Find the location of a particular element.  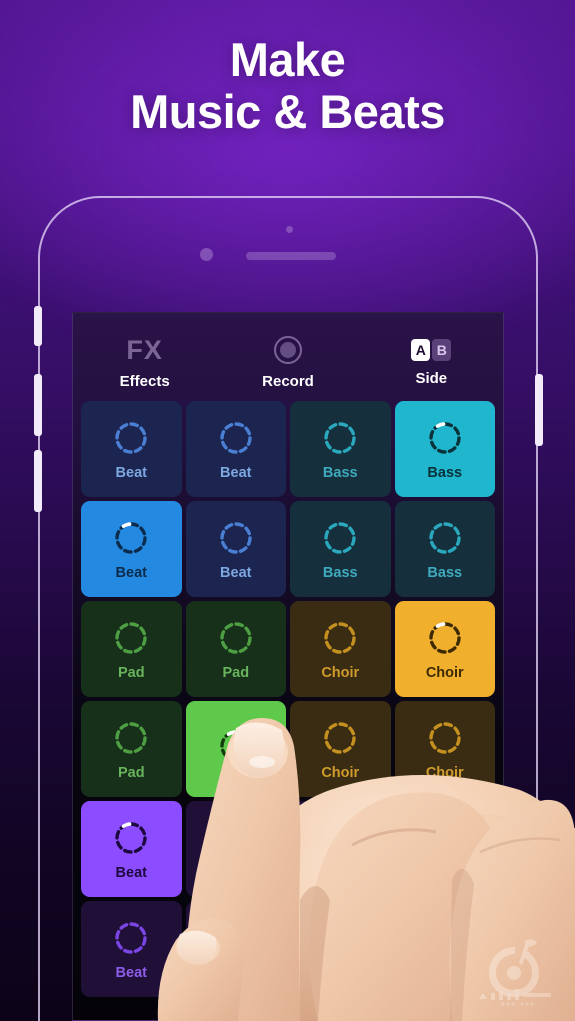

record-icon is located at coordinates (287, 350).